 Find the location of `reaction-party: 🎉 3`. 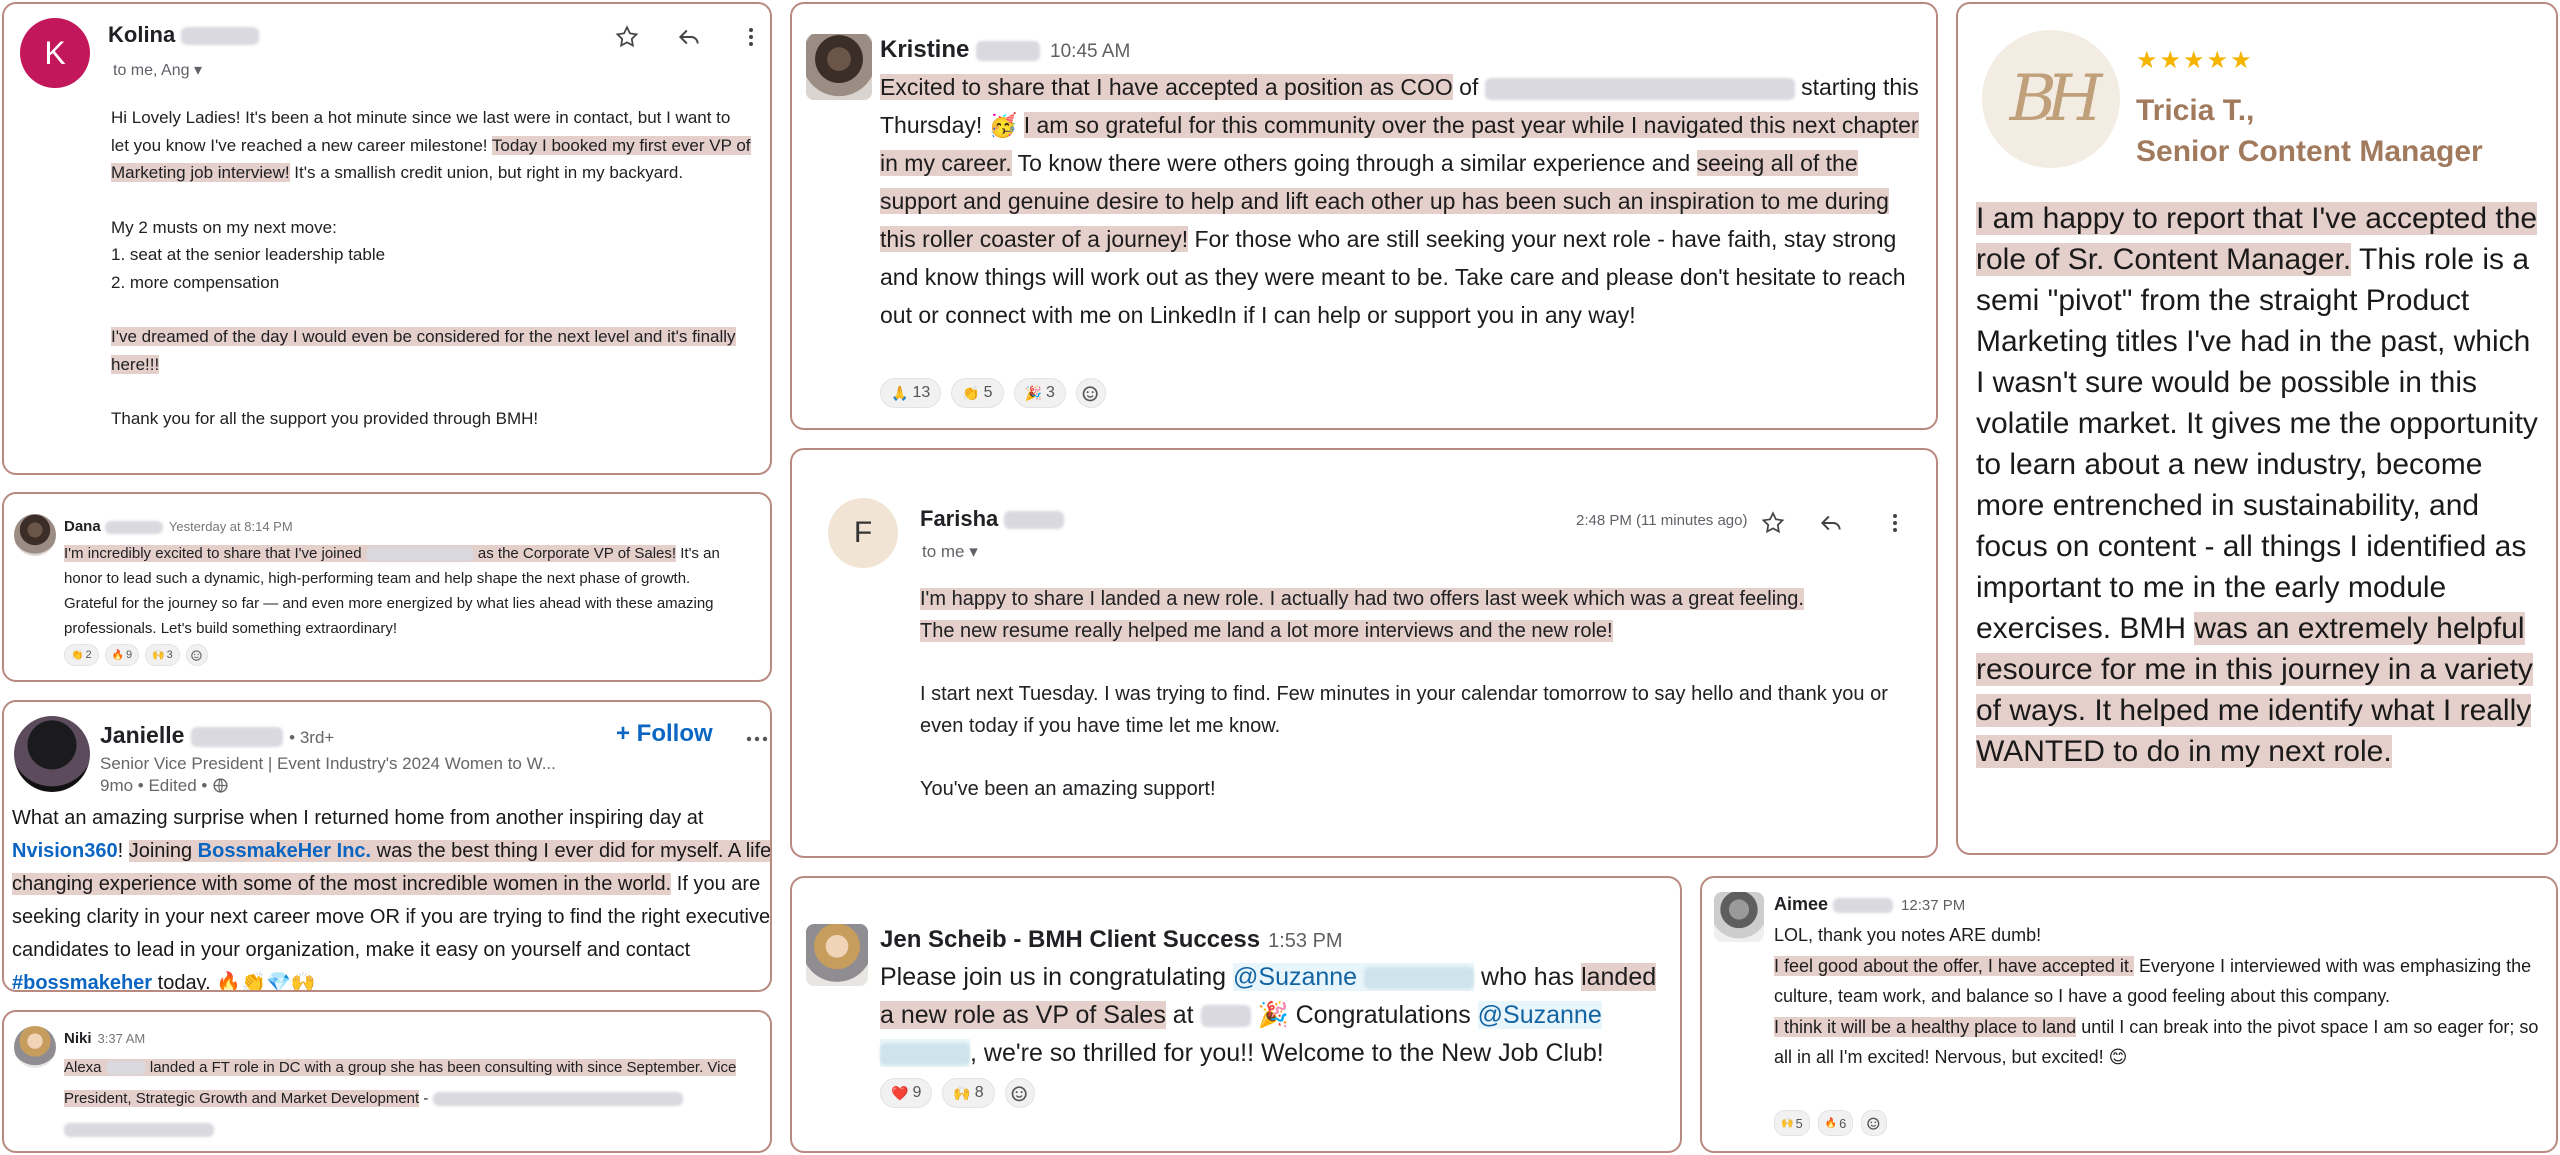

reaction-party: 🎉 3 is located at coordinates (1039, 393).